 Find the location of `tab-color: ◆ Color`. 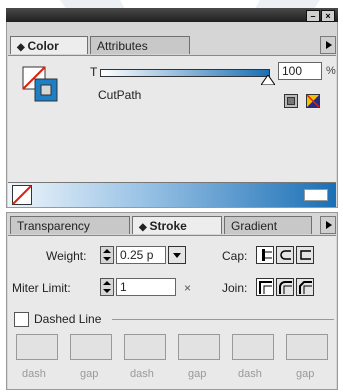

tab-color: ◆ Color is located at coordinates (49, 45).